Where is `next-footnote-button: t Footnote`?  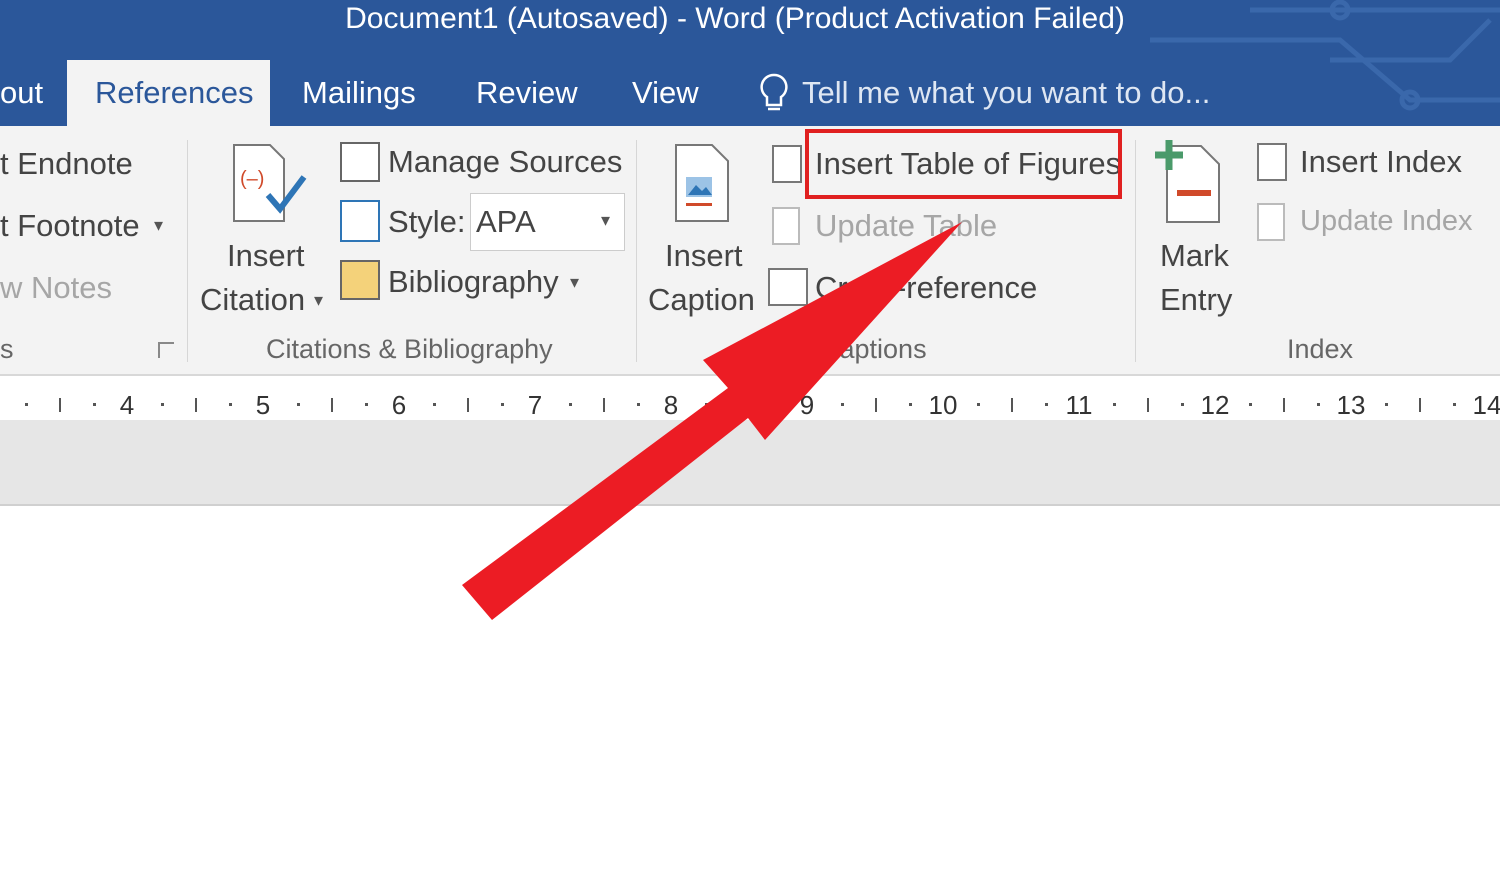
next-footnote-button: t Footnote is located at coordinates (70, 226).